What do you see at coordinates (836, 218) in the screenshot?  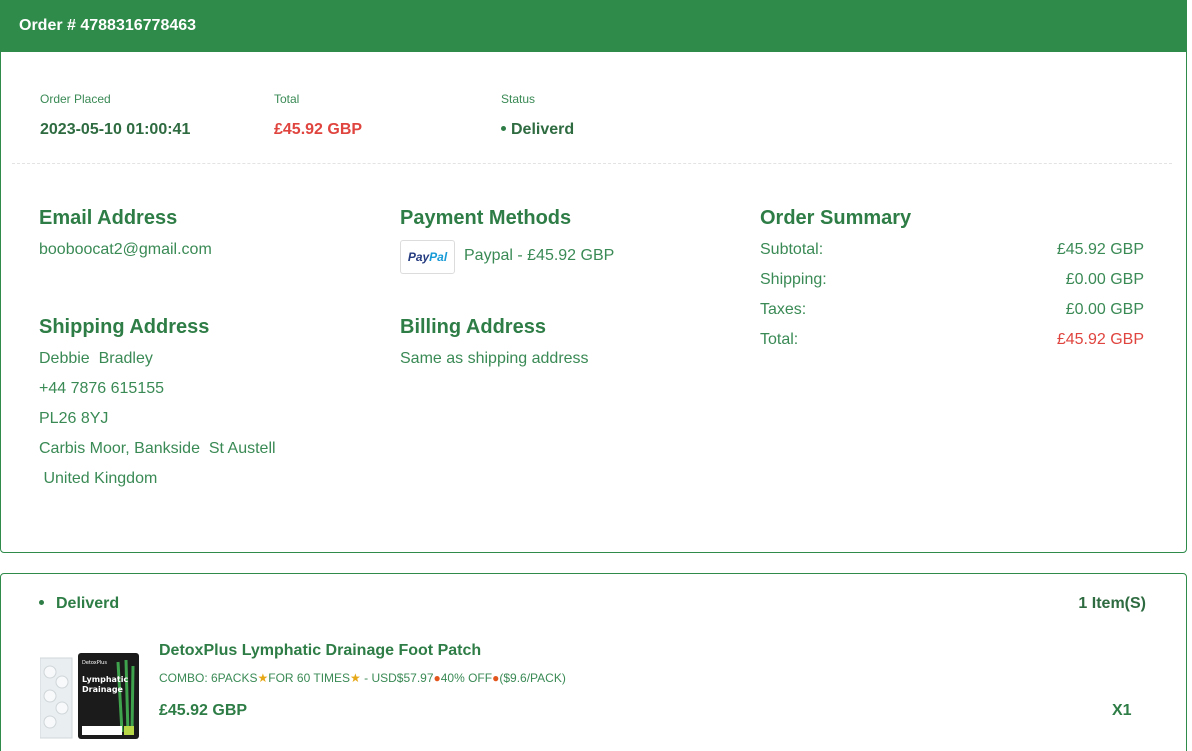 I see `order-summary-title: Order Summary` at bounding box center [836, 218].